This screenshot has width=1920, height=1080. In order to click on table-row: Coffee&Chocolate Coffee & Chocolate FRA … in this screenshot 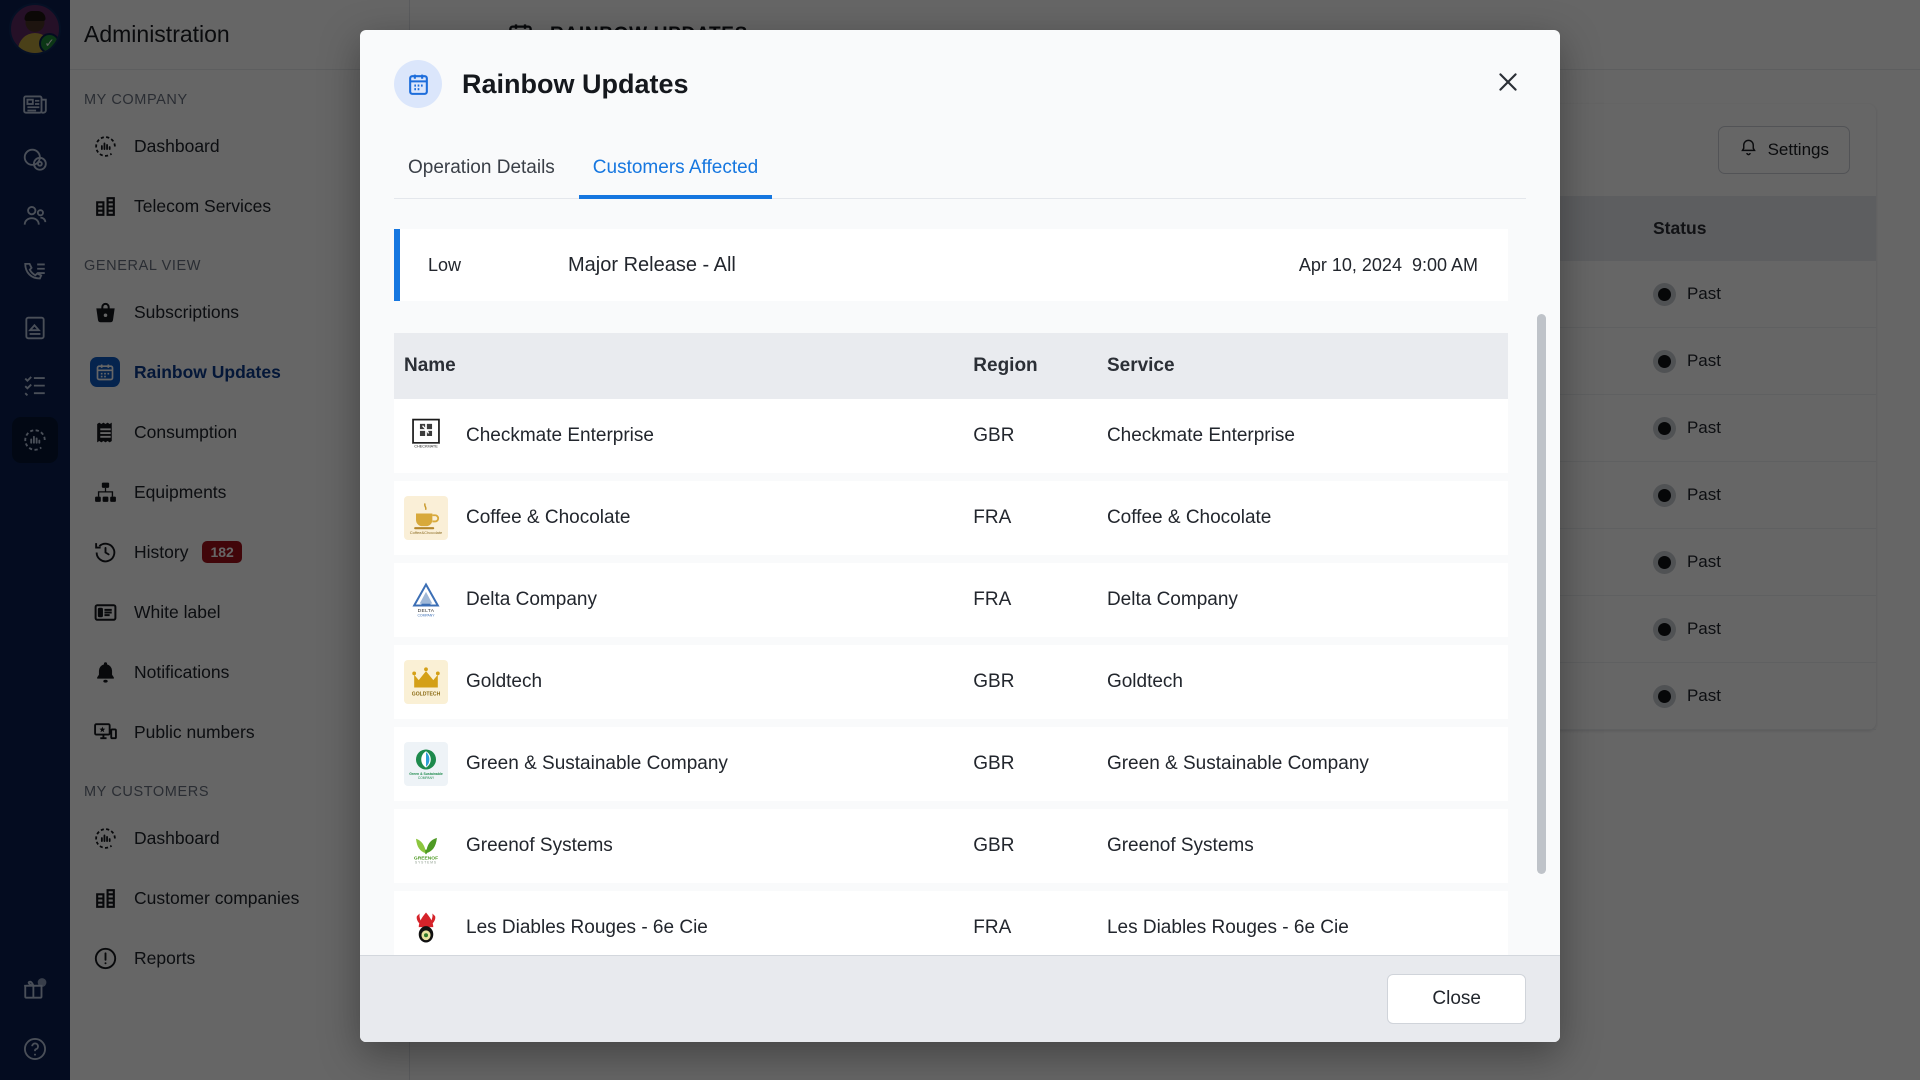, I will do `click(951, 518)`.